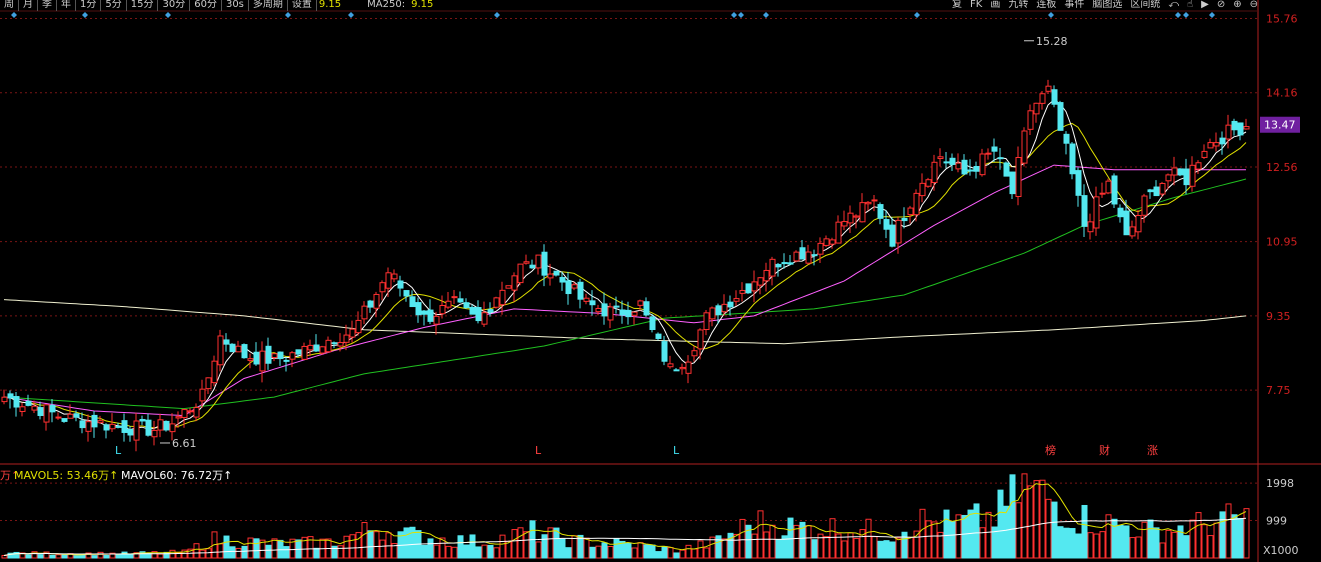  I want to click on tool-item-0: 复, so click(957, 5).